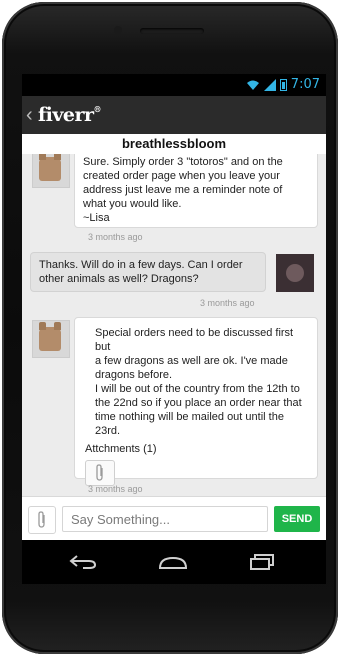  I want to click on logo-text: fiverr, so click(66, 115).